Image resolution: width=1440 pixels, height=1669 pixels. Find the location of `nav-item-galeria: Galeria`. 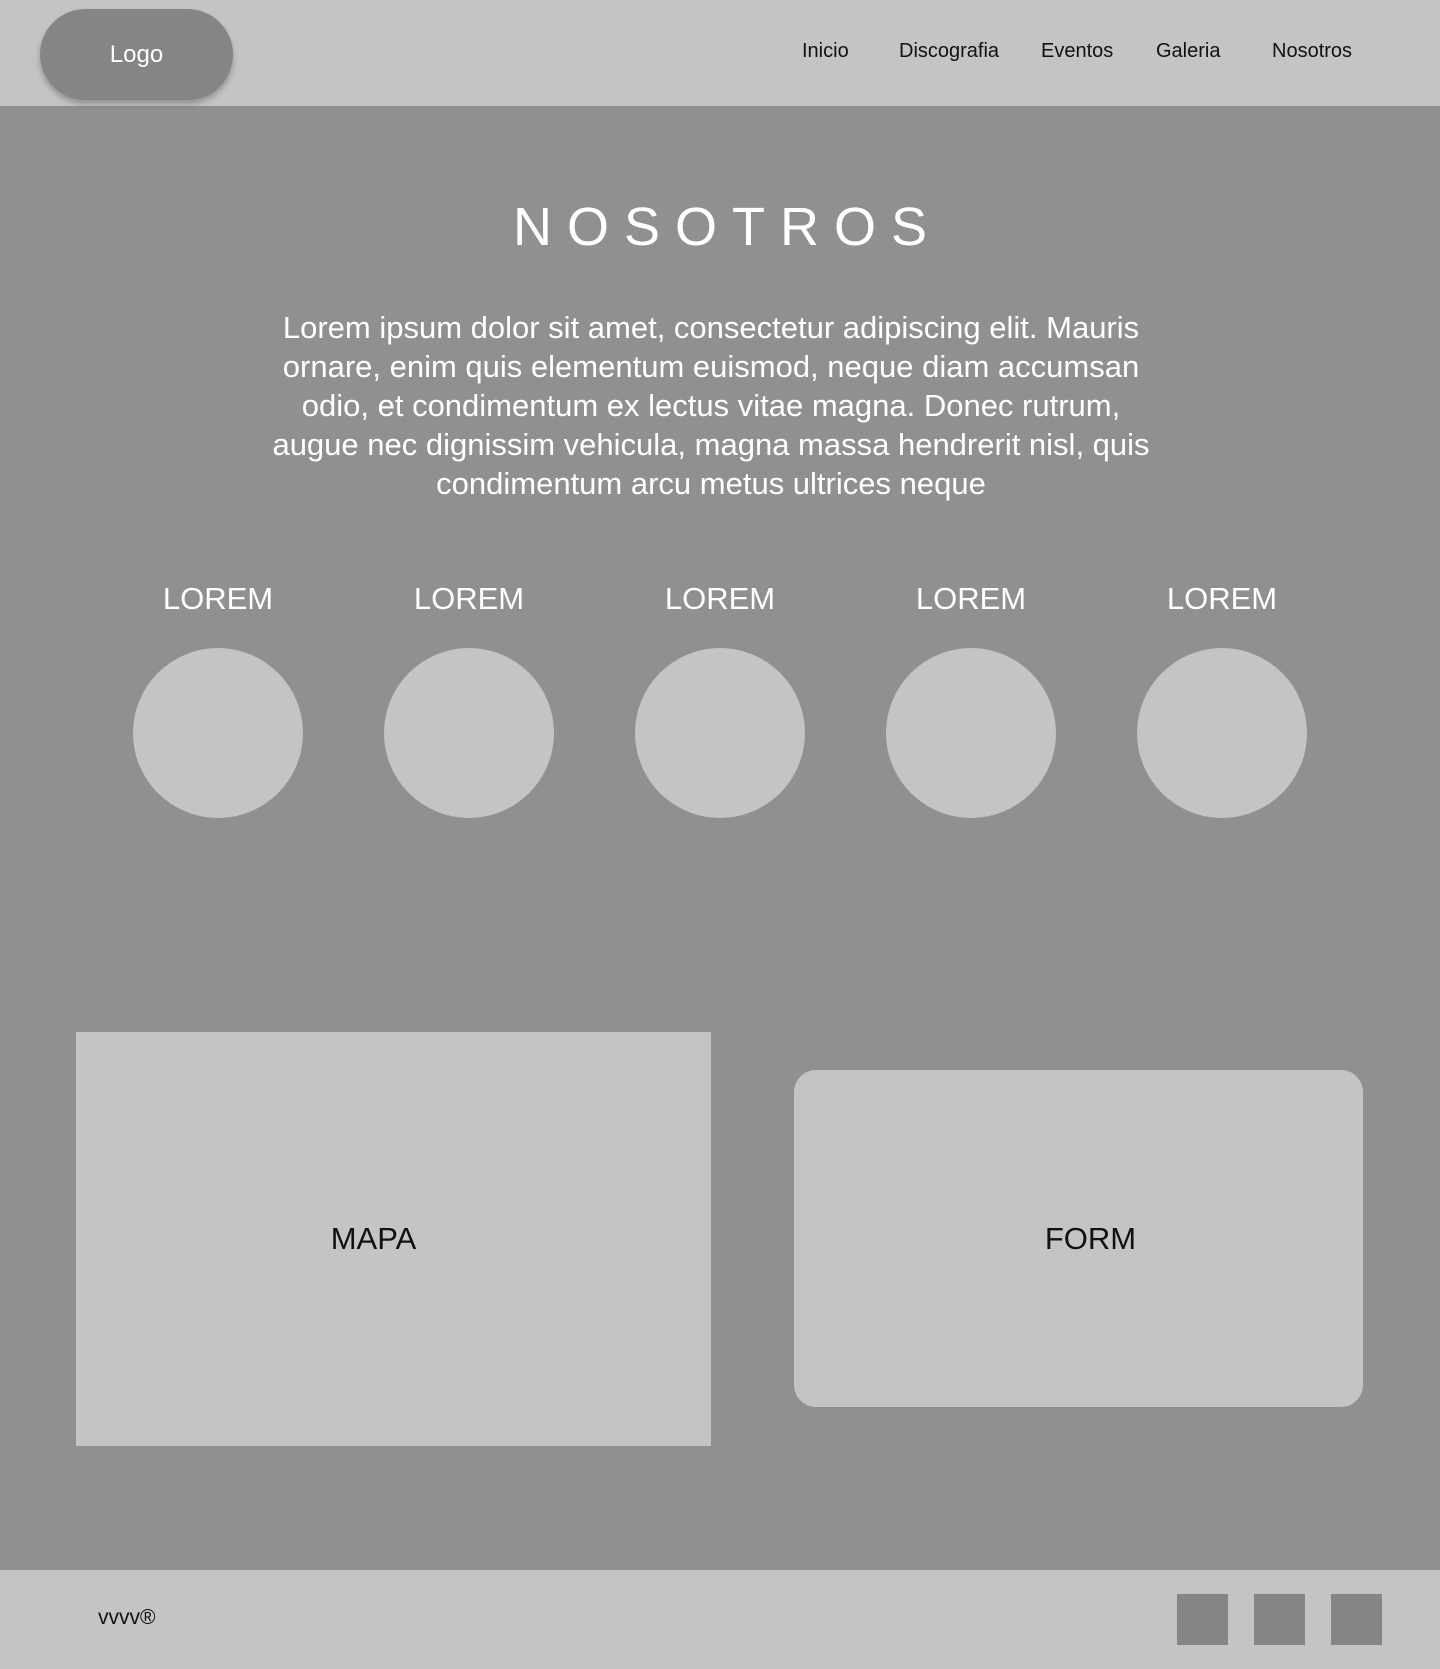

nav-item-galeria: Galeria is located at coordinates (1188, 51).